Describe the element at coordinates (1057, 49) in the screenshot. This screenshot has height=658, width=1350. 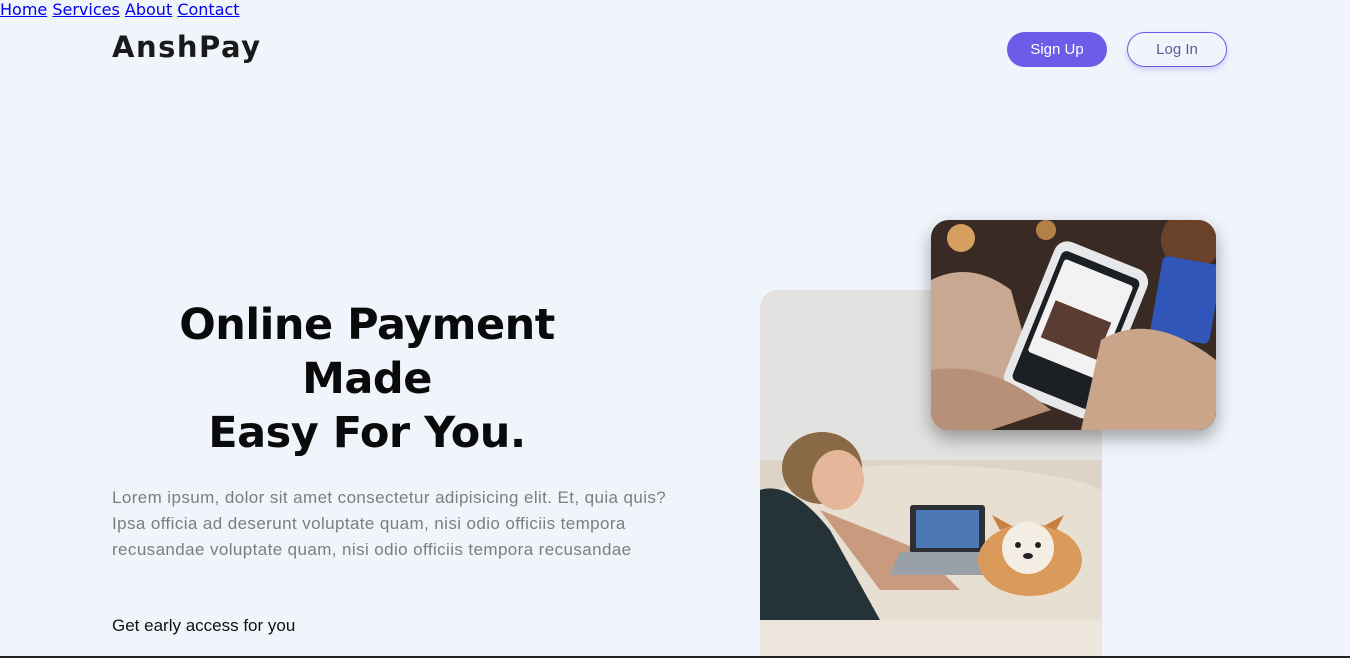
I see `signup-button: Sign Up` at that location.